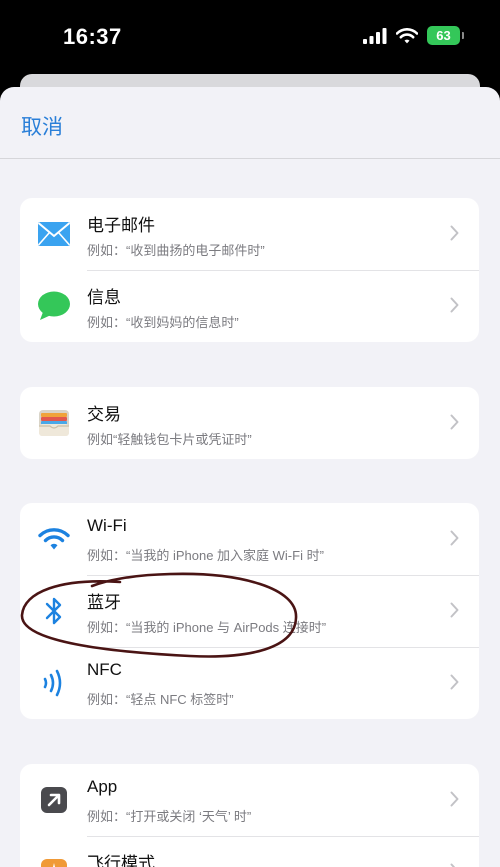 Image resolution: width=500 pixels, height=867 pixels. What do you see at coordinates (169, 439) in the screenshot?
I see `list-item-subtitle: 例如“轻触钱包卡片或凭证时”` at bounding box center [169, 439].